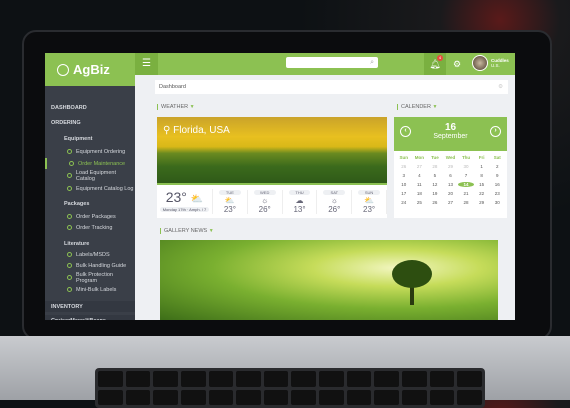 Image resolution: width=570 pixels, height=408 pixels. Describe the element at coordinates (90, 188) in the screenshot. I see `sidebar-item: Equipment Catalog Log` at that location.